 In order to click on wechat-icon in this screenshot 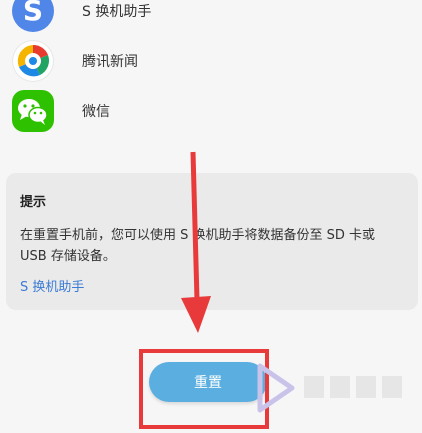, I will do `click(33, 111)`.